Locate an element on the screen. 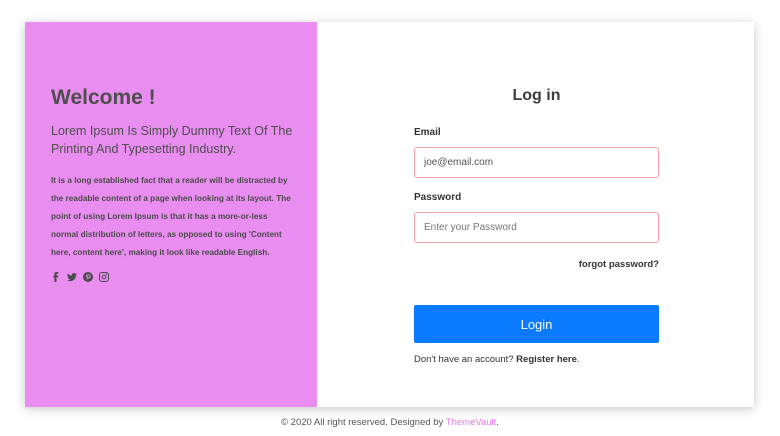  login-button: Login is located at coordinates (536, 324).